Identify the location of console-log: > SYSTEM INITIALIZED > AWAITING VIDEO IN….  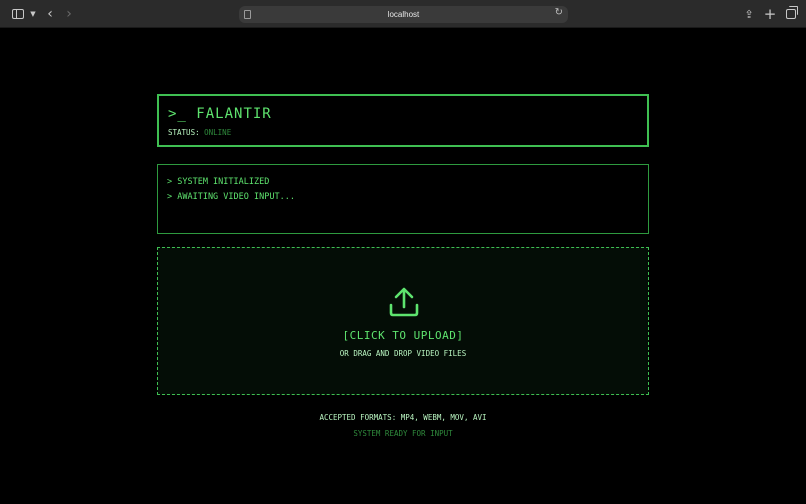
(403, 199).